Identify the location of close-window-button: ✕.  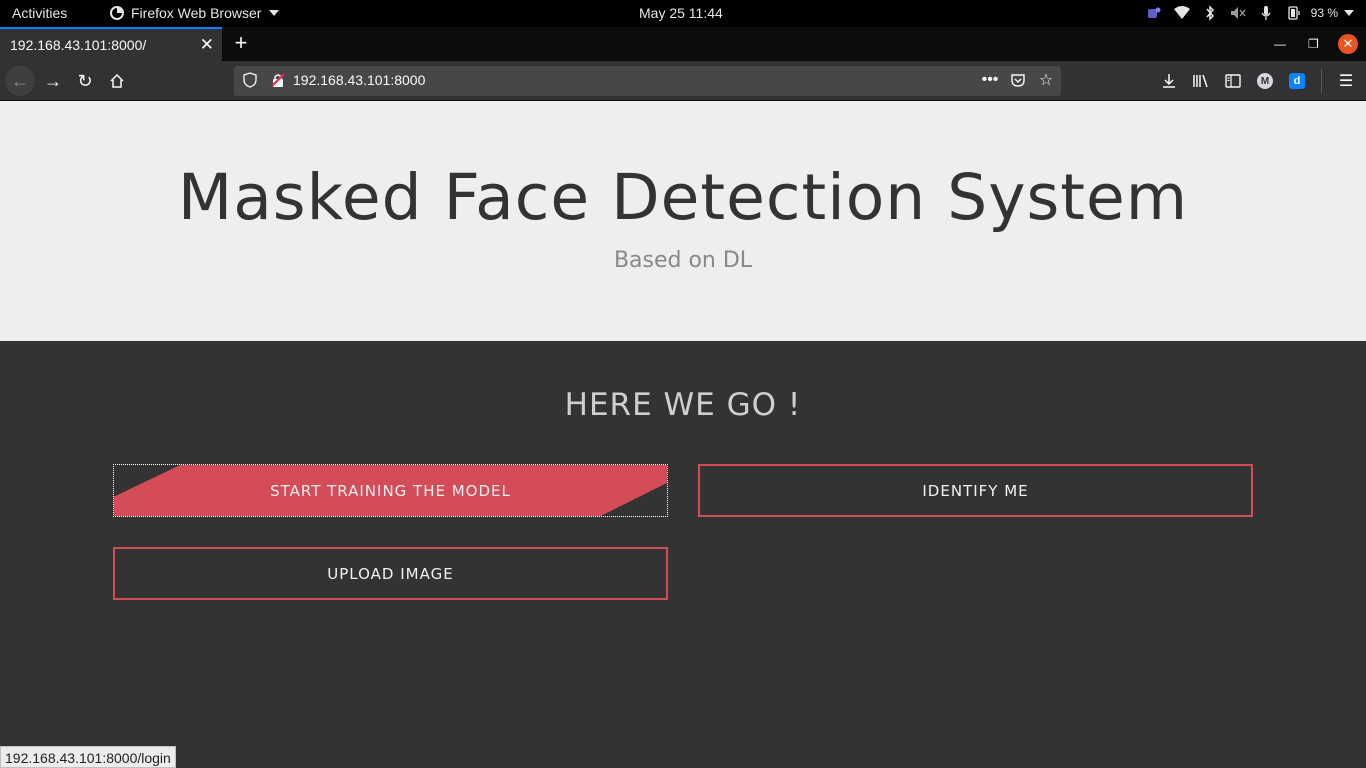
(1348, 44).